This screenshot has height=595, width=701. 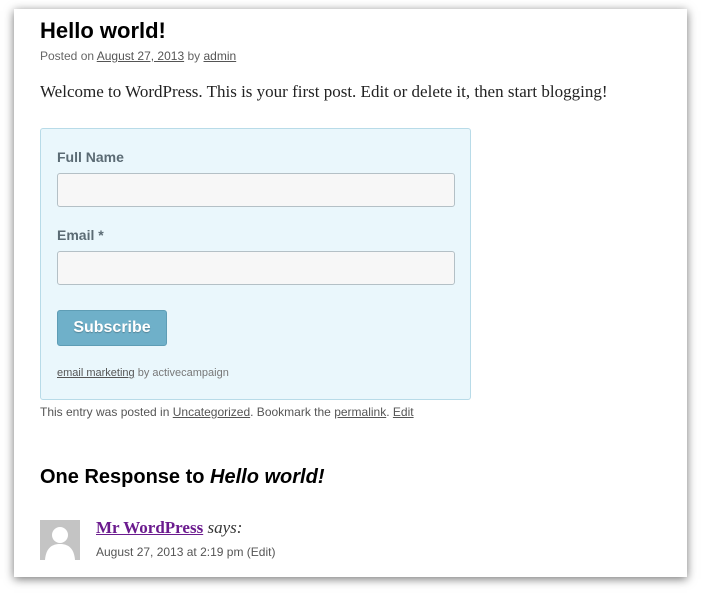 What do you see at coordinates (256, 190) in the screenshot?
I see `full-name-input` at bounding box center [256, 190].